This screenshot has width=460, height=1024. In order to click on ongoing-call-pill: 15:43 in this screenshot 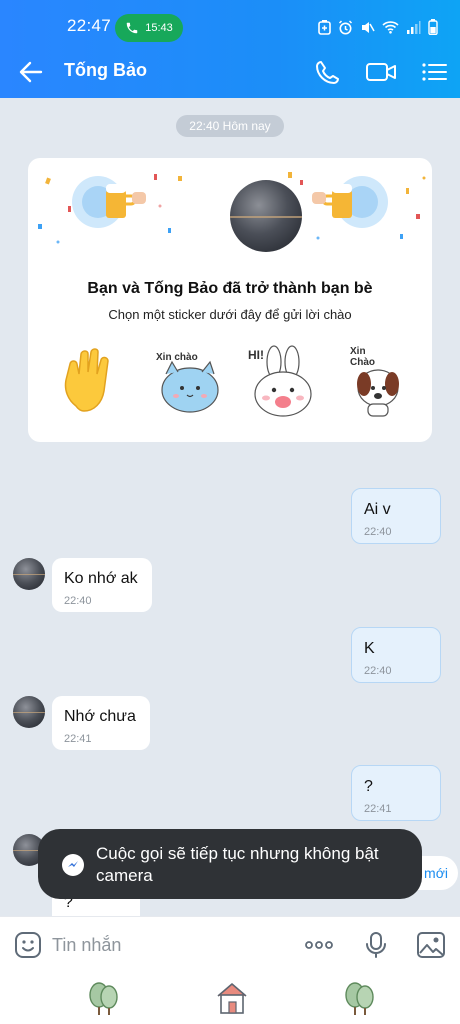, I will do `click(149, 28)`.